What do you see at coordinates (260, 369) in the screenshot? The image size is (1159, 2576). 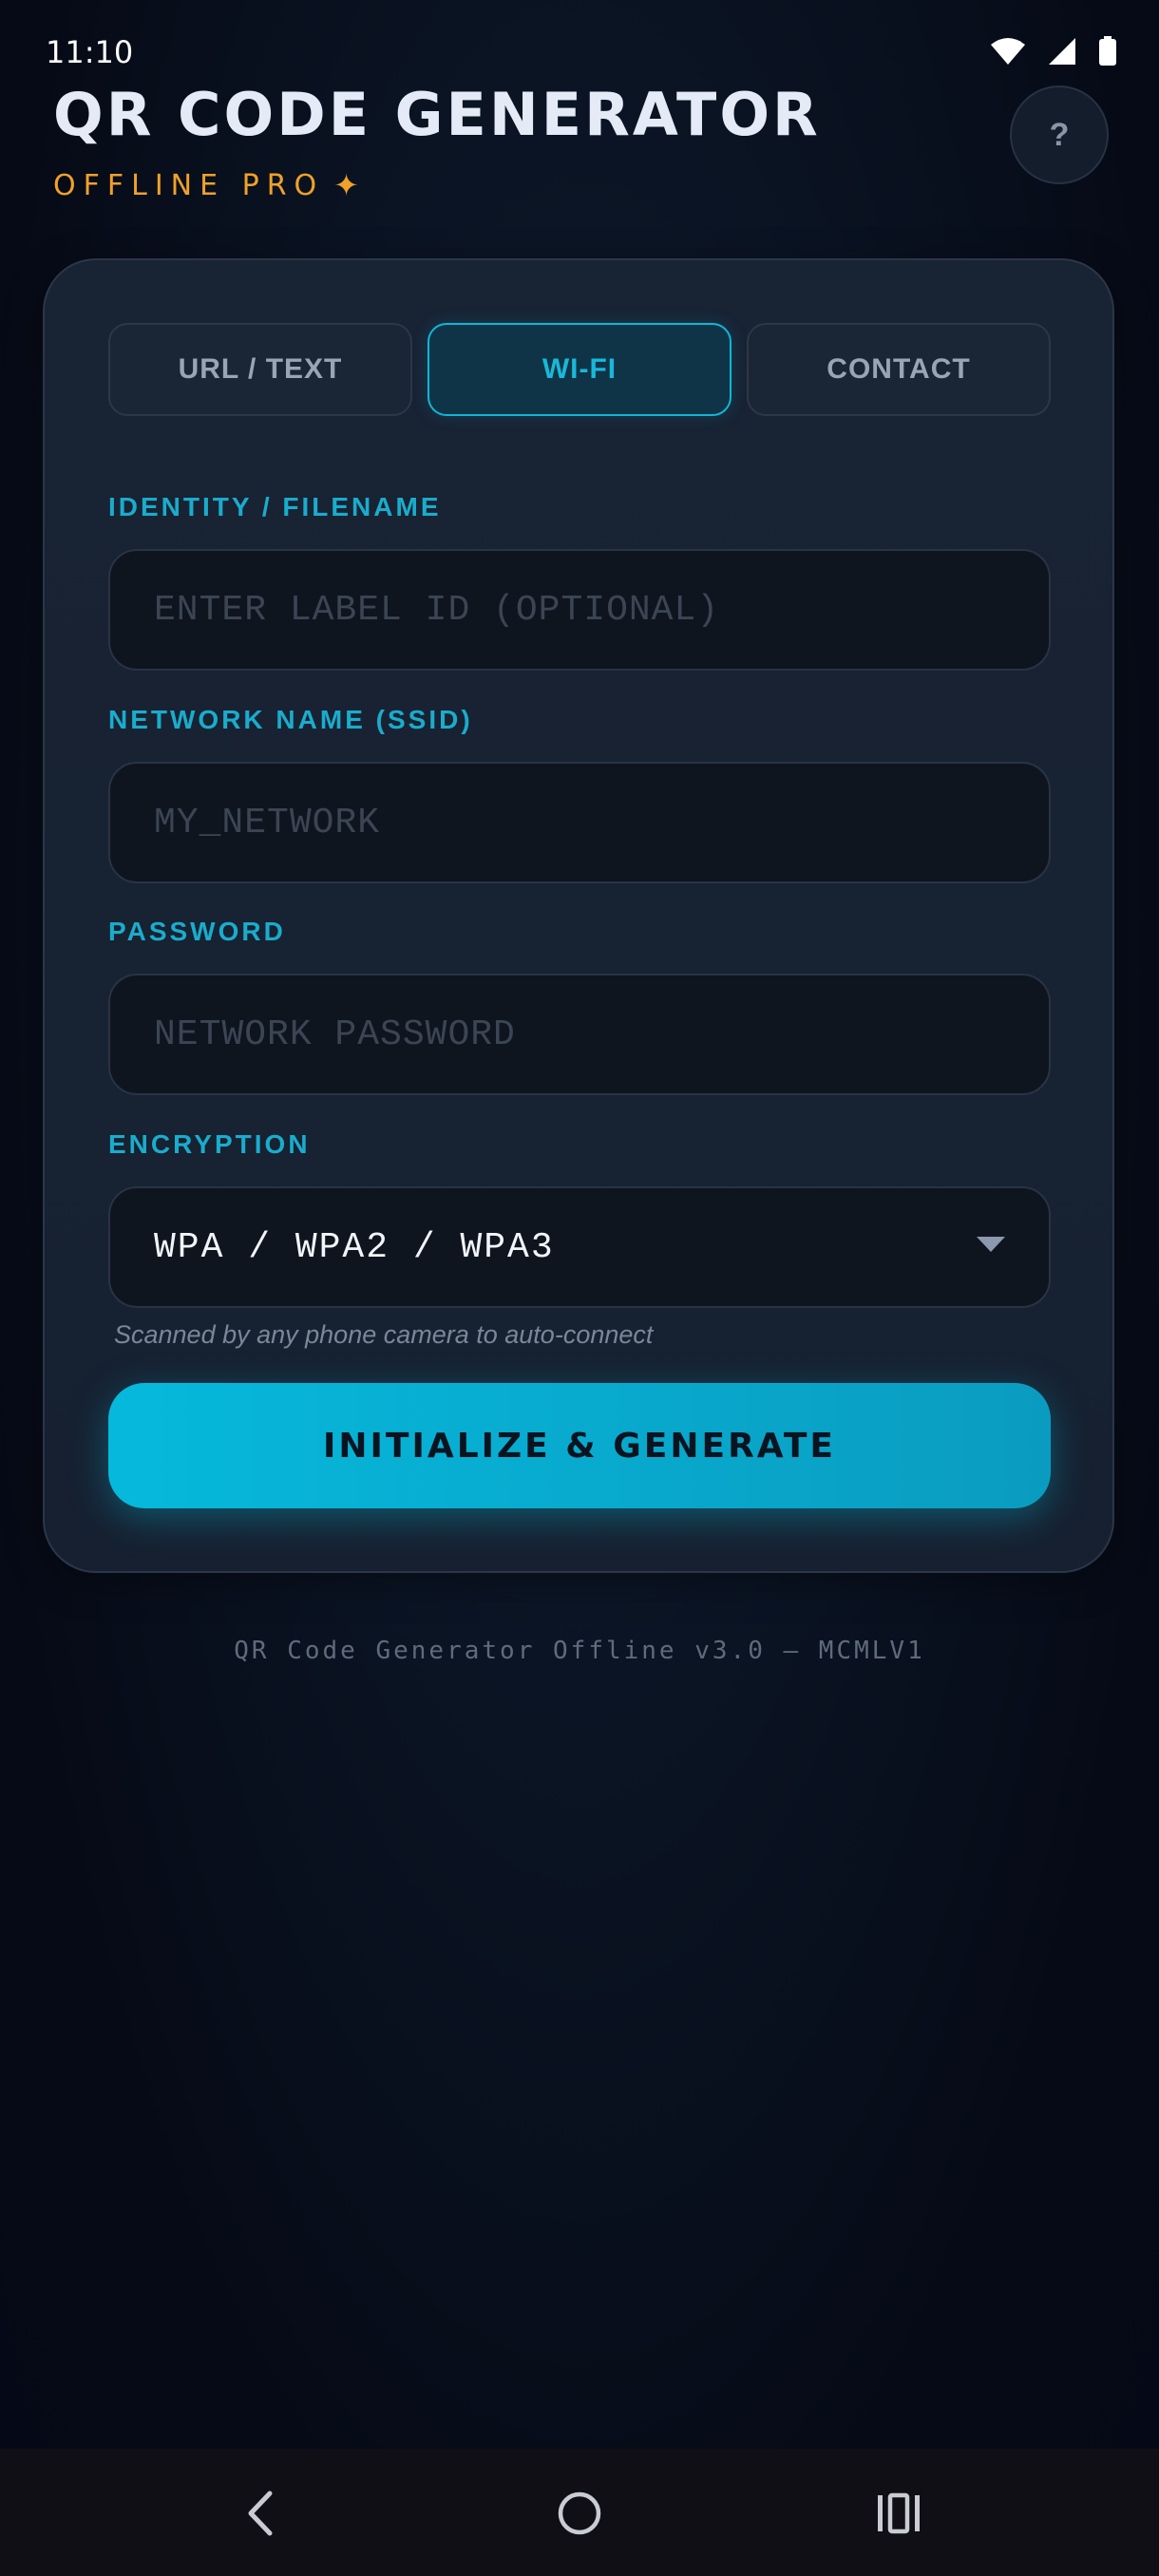 I see `tab-url-text: URL / TEXT` at bounding box center [260, 369].